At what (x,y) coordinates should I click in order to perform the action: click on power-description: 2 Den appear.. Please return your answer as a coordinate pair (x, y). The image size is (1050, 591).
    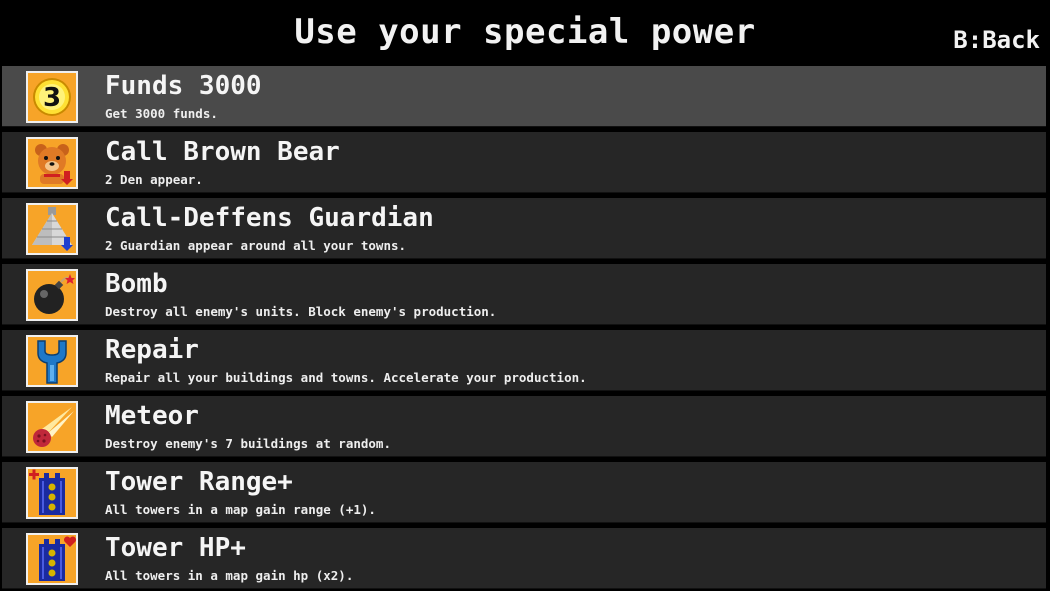
    Looking at the image, I should click on (154, 179).